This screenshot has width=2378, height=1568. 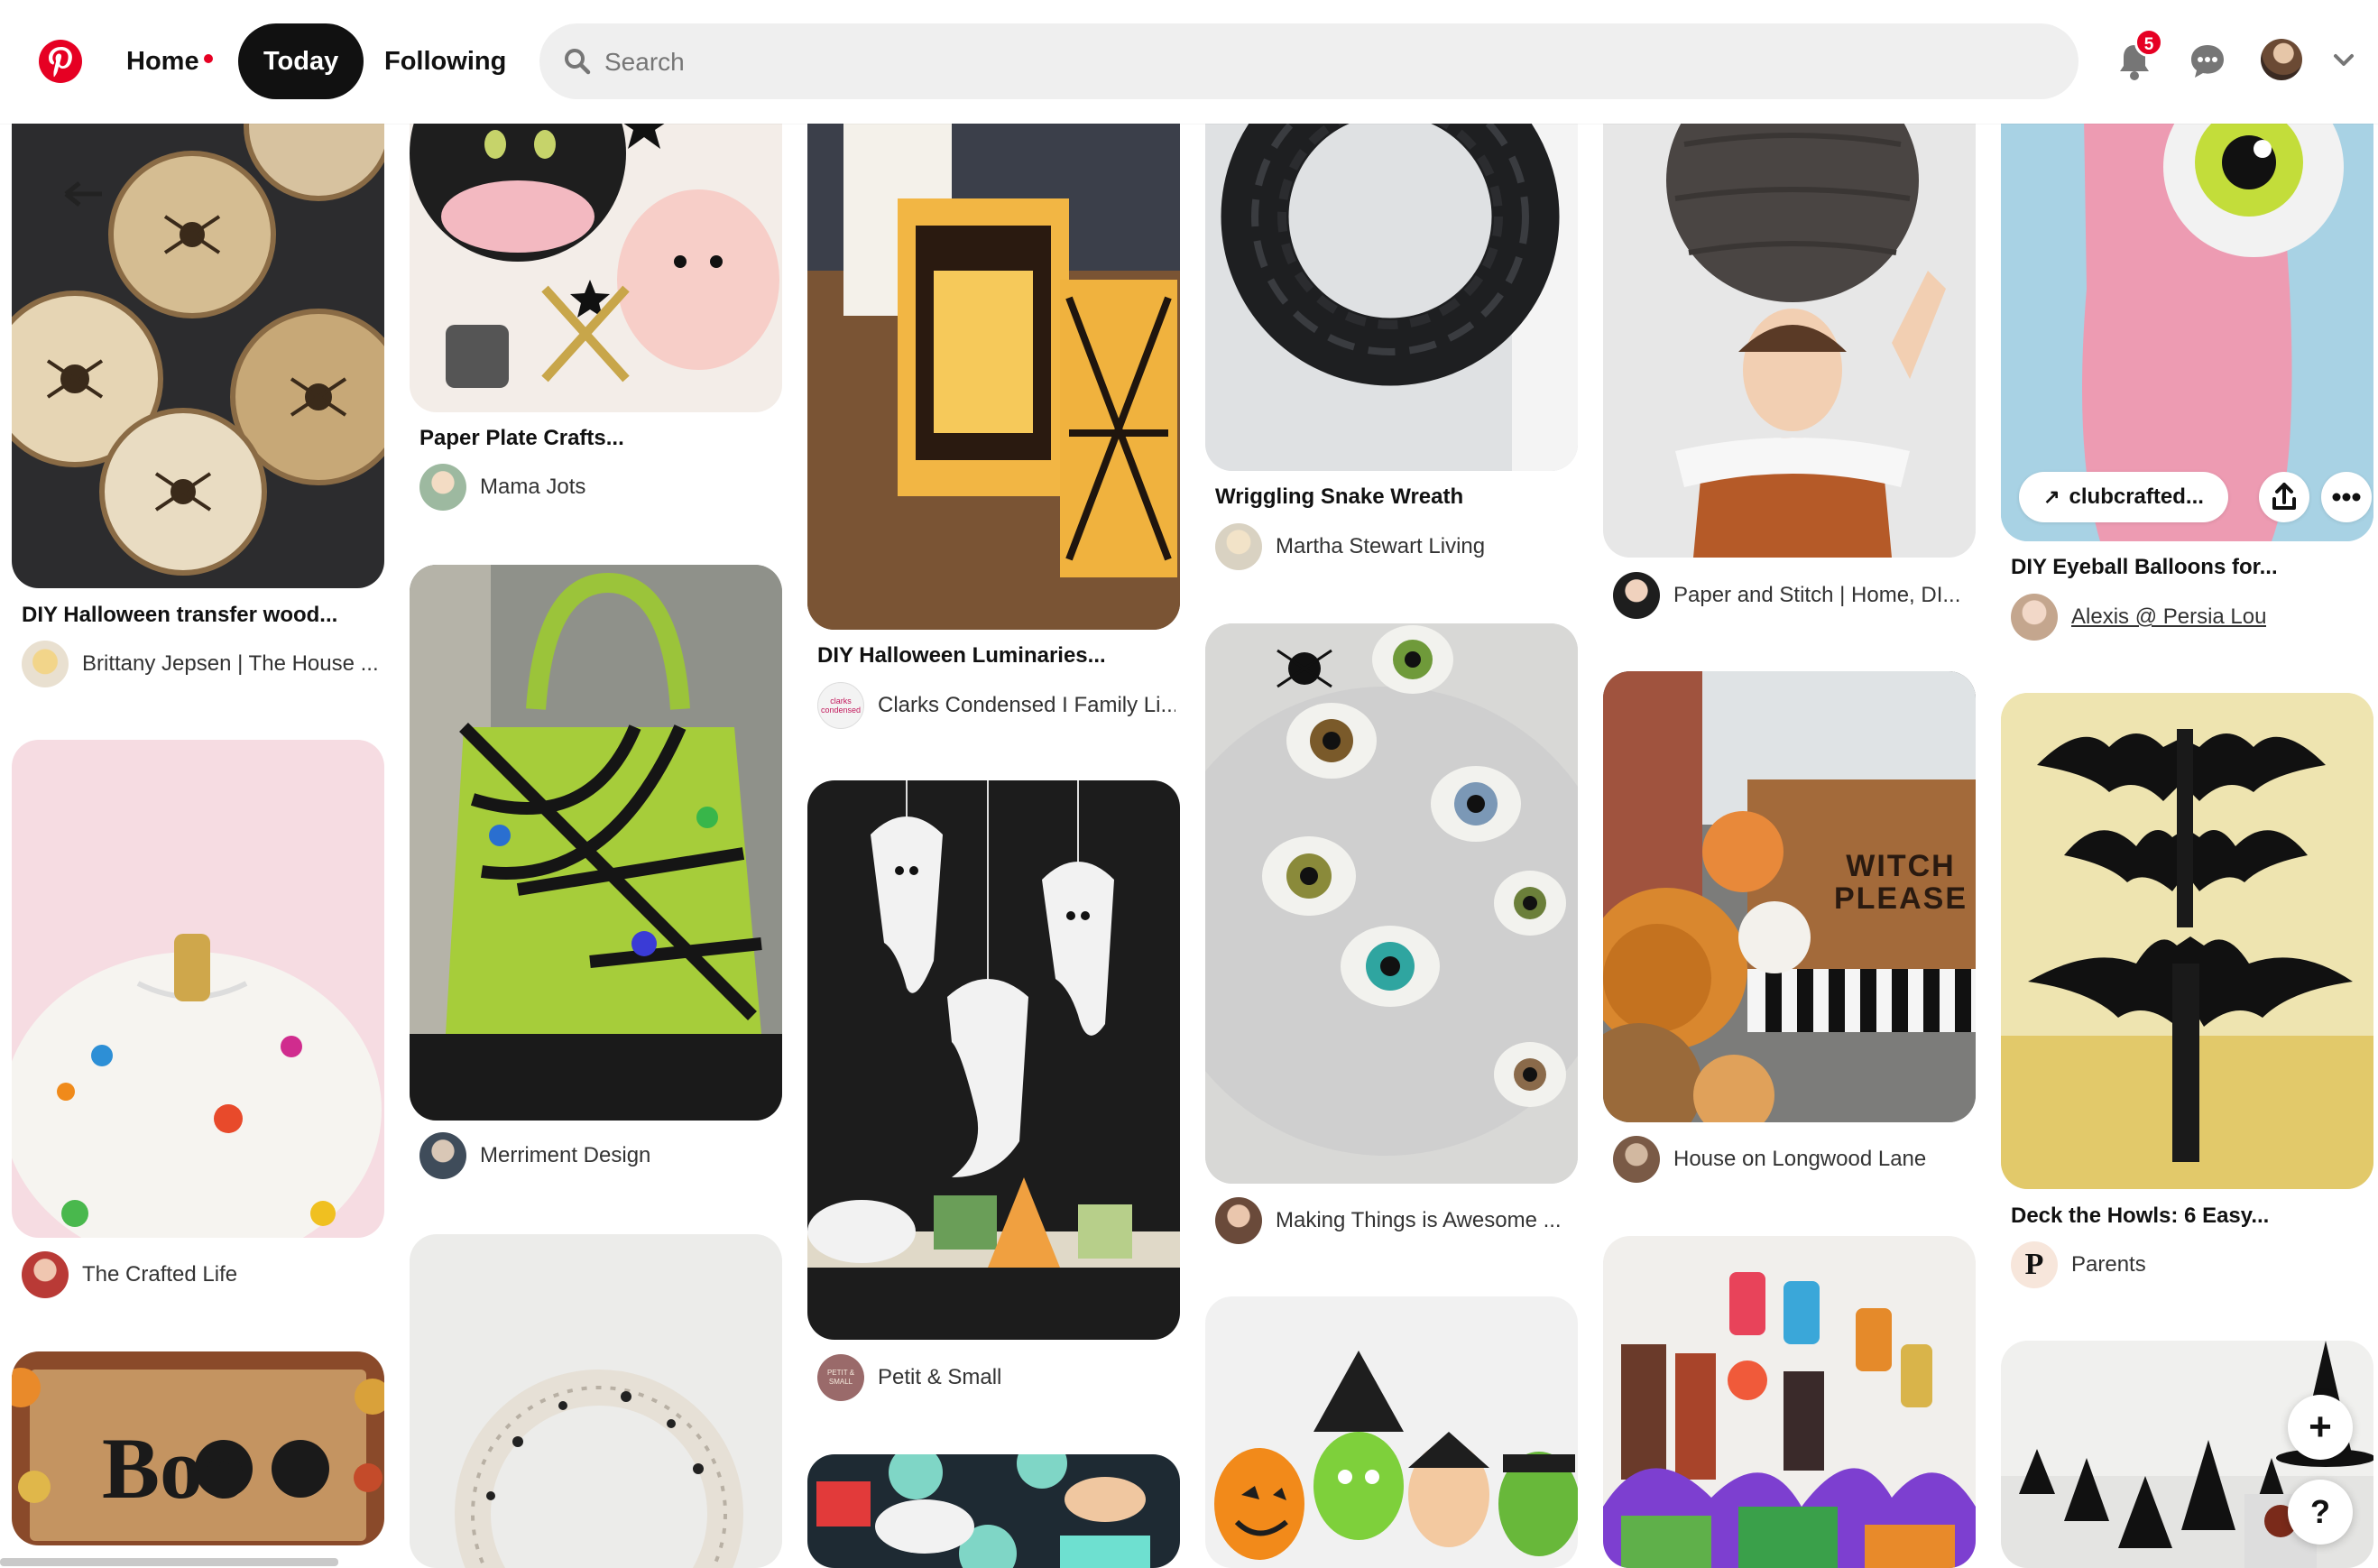 I want to click on help-button: ?, so click(x=2320, y=1512).